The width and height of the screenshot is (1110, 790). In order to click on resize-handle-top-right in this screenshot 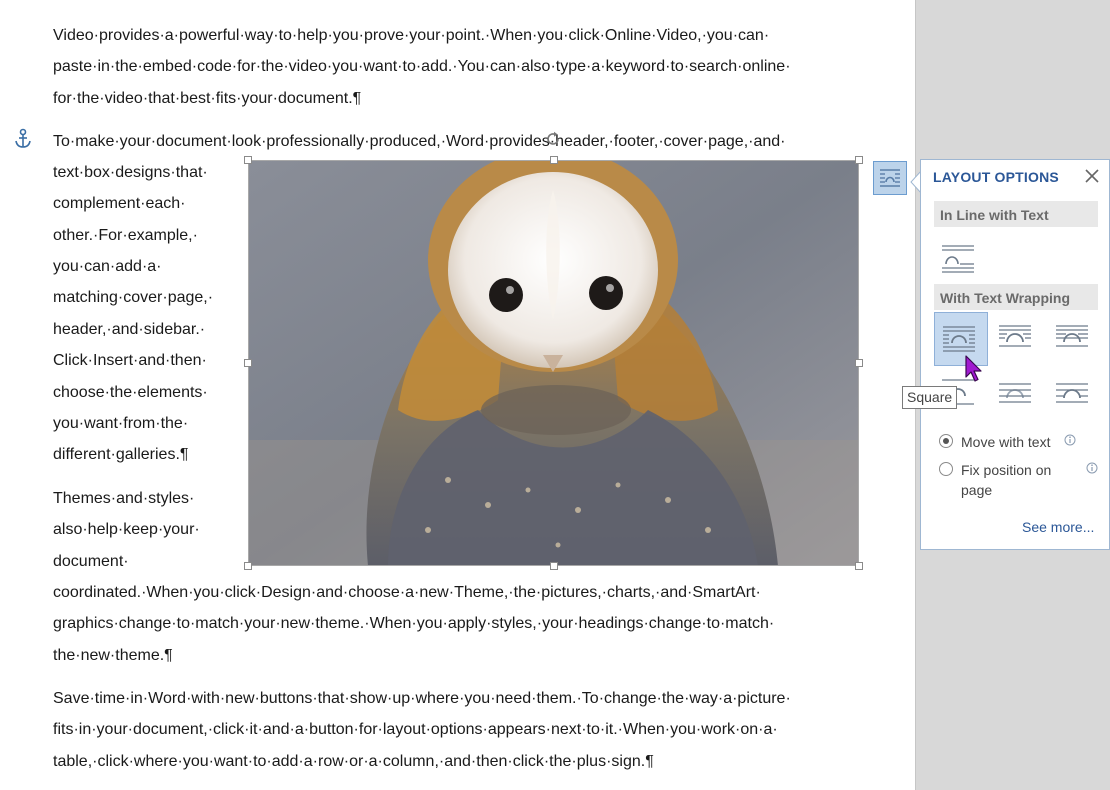, I will do `click(859, 160)`.